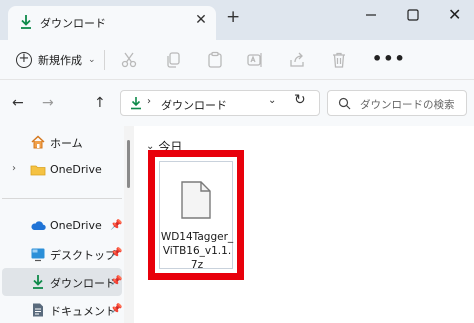  What do you see at coordinates (371, 15) in the screenshot?
I see `minimize-icon` at bounding box center [371, 15].